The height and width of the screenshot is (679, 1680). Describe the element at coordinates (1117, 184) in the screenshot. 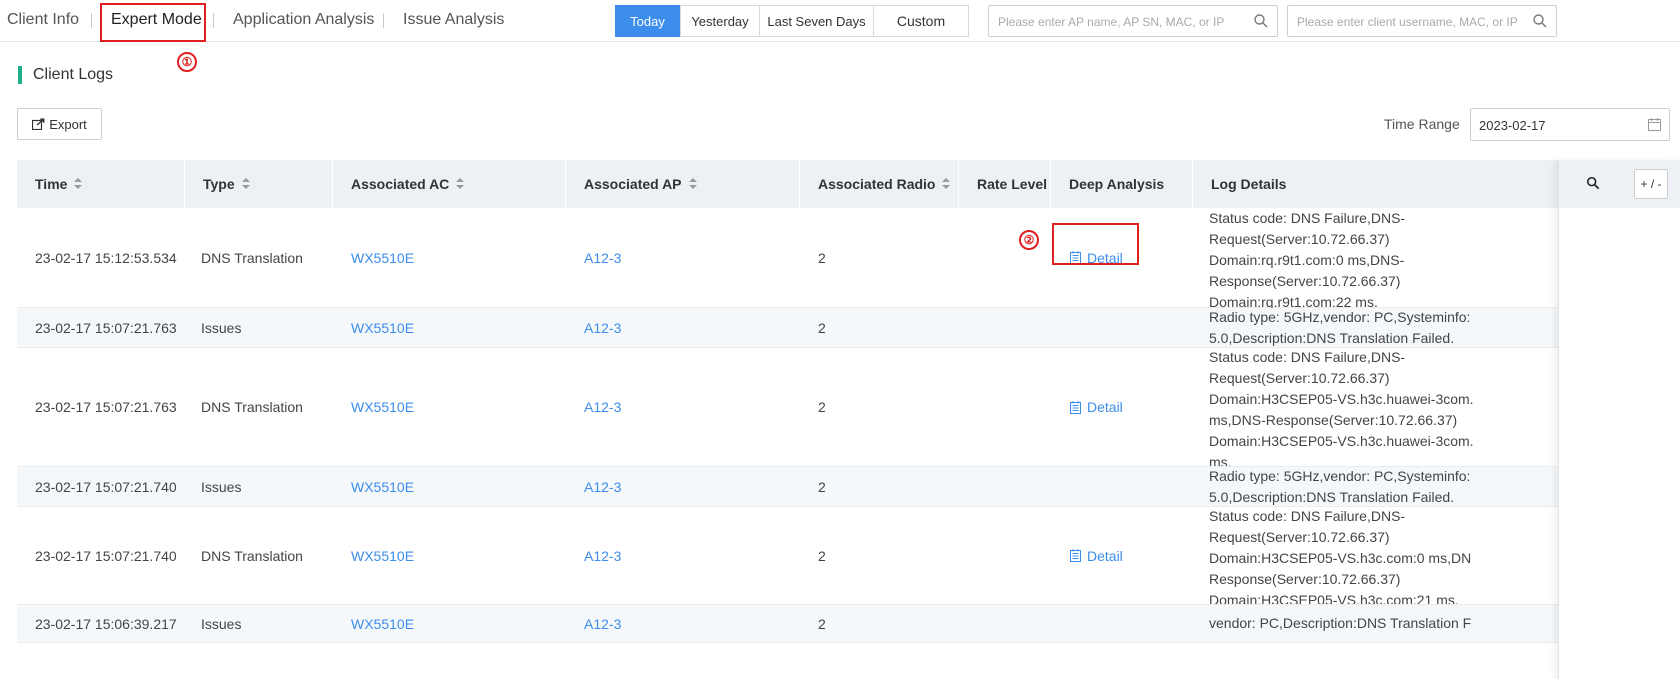

I see `column-label: Deep Analysis` at that location.